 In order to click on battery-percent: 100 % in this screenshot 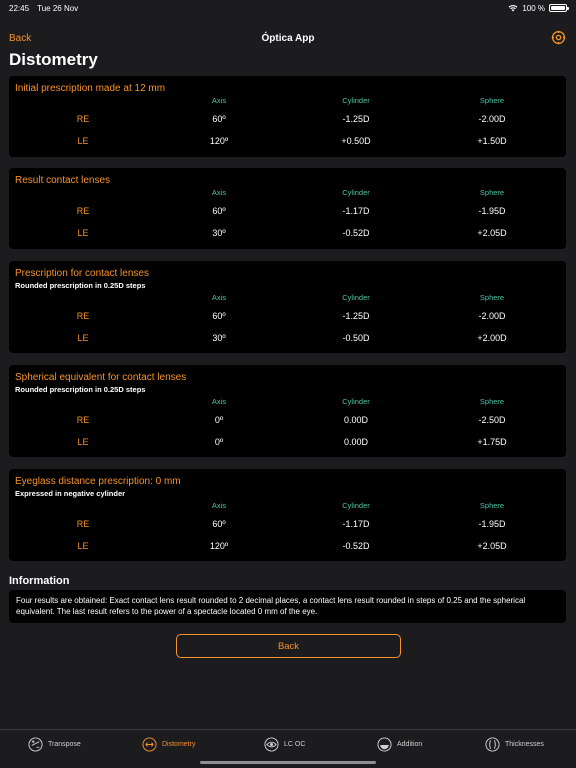, I will do `click(533, 8)`.